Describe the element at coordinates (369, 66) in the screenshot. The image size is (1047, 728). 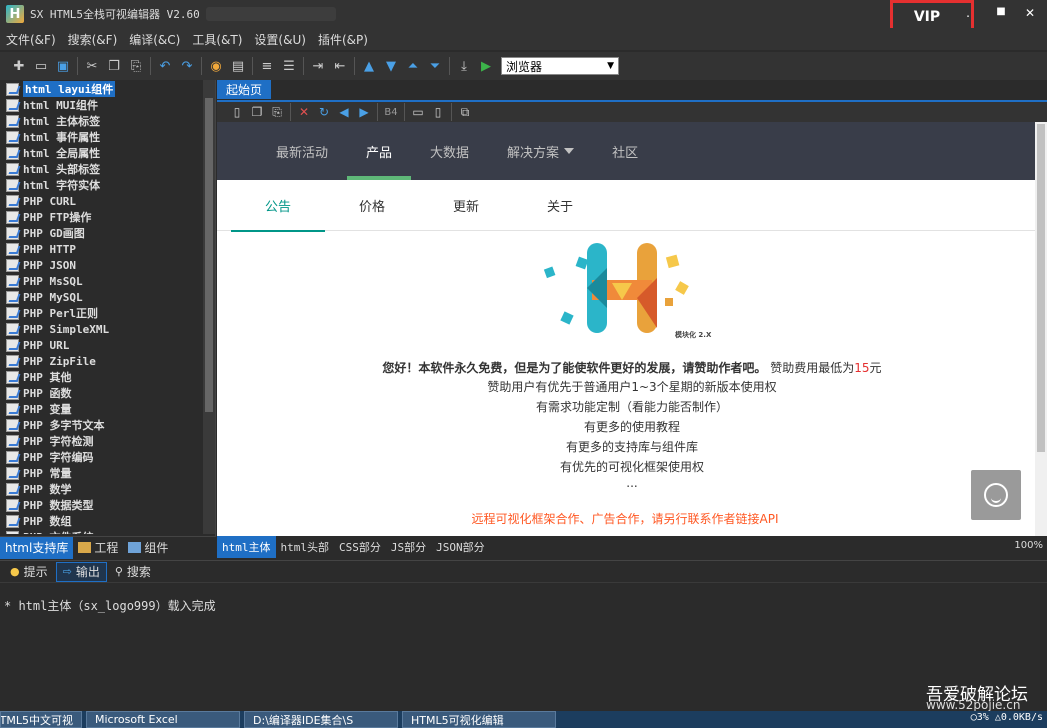
I see `move-up-icon: ▲` at that location.